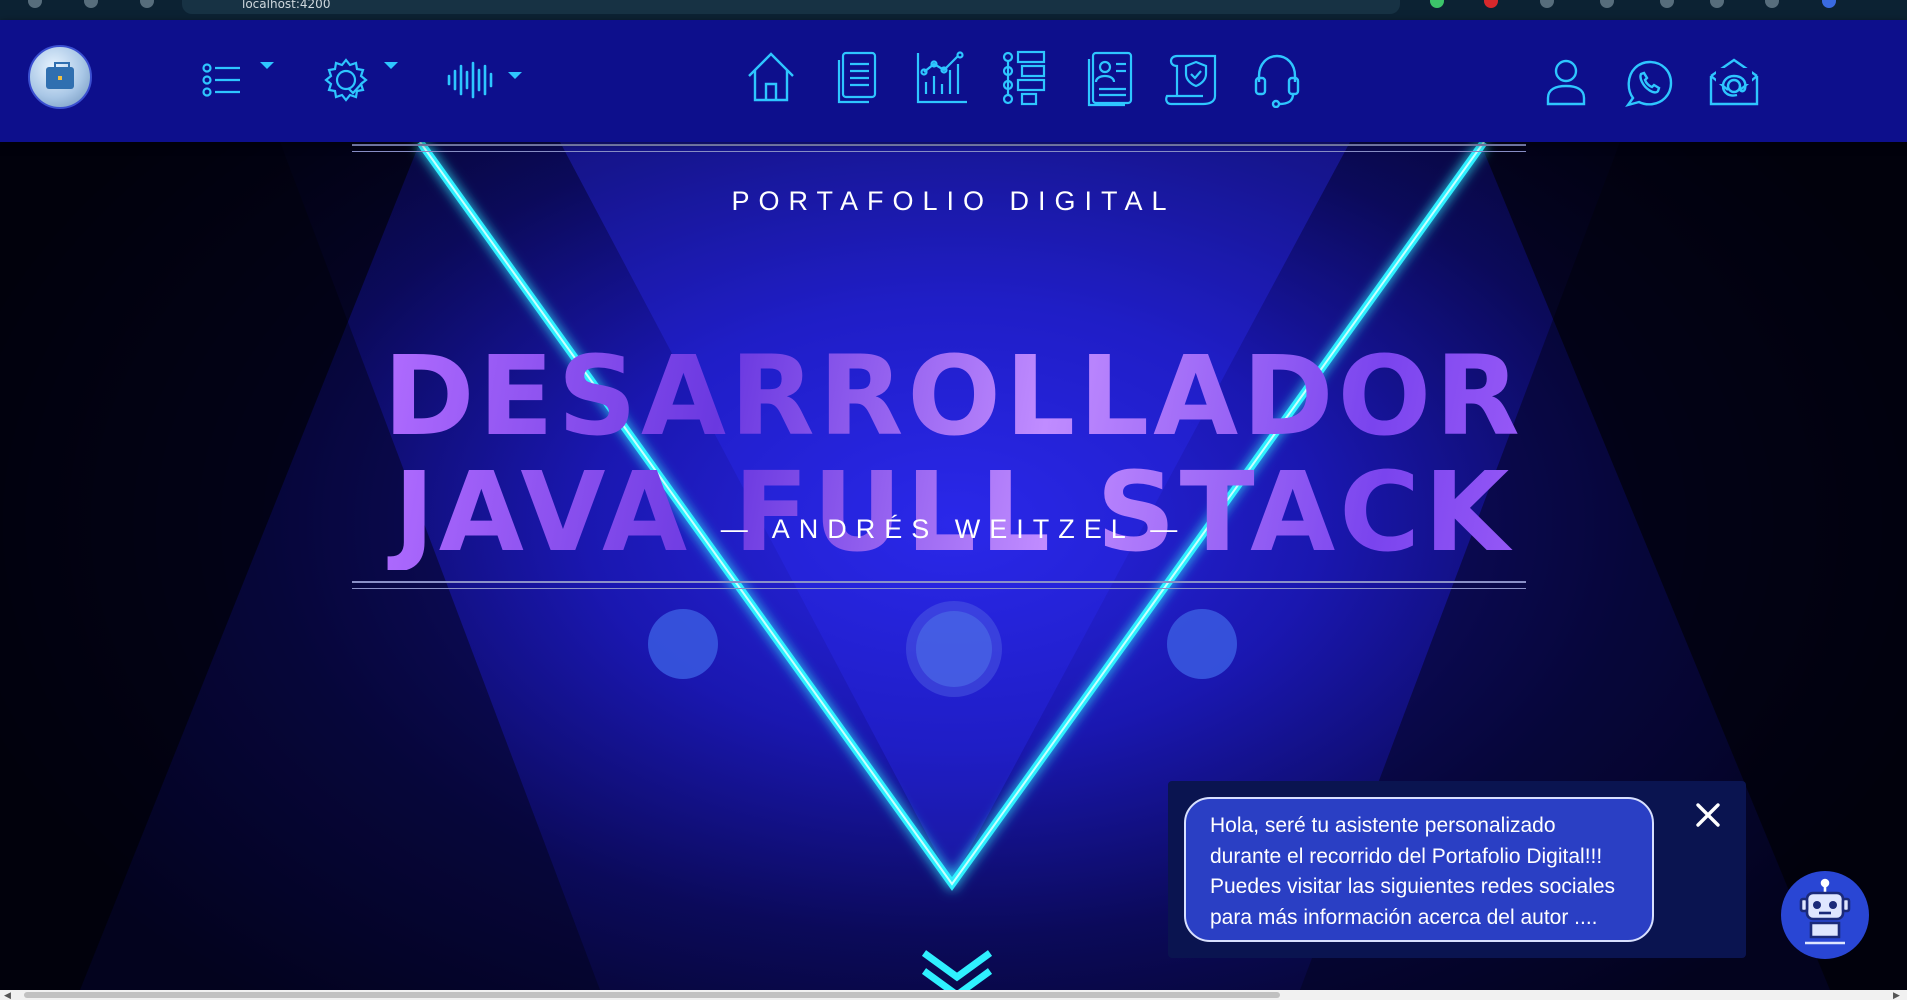 The image size is (1907, 1000). Describe the element at coordinates (222, 80) in the screenshot. I see `menu-list-icon` at that location.